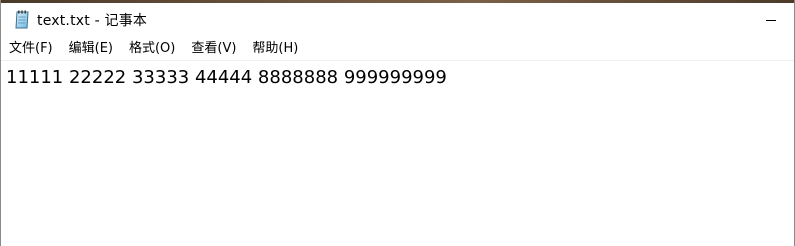 The height and width of the screenshot is (246, 795). I want to click on minimize-button, so click(771, 20).